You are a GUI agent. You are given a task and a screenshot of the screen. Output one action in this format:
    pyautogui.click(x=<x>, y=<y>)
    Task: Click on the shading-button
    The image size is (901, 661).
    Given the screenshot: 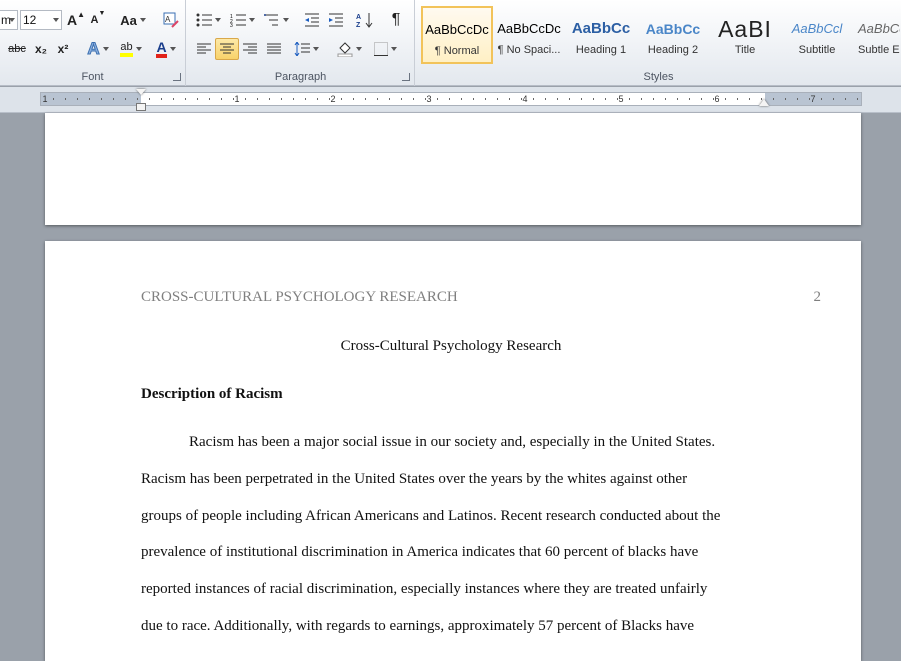 What is the action you would take?
    pyautogui.click(x=349, y=49)
    